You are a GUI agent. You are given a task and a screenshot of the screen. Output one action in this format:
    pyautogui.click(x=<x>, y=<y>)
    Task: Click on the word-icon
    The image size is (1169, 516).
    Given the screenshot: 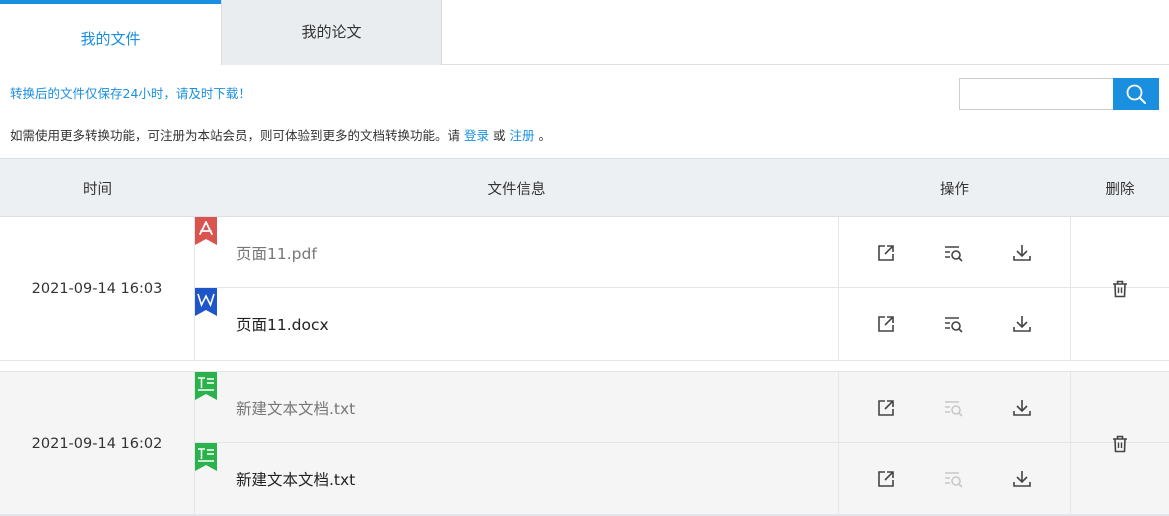 What is the action you would take?
    pyautogui.click(x=206, y=302)
    